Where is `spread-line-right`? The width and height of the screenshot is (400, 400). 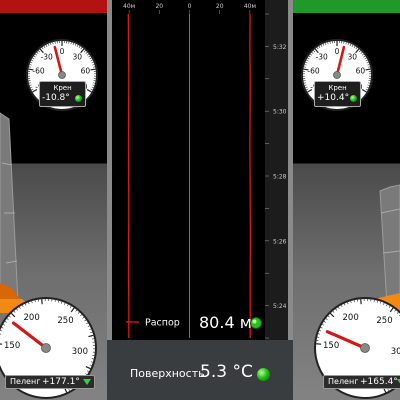 spread-line-right is located at coordinates (250, 175).